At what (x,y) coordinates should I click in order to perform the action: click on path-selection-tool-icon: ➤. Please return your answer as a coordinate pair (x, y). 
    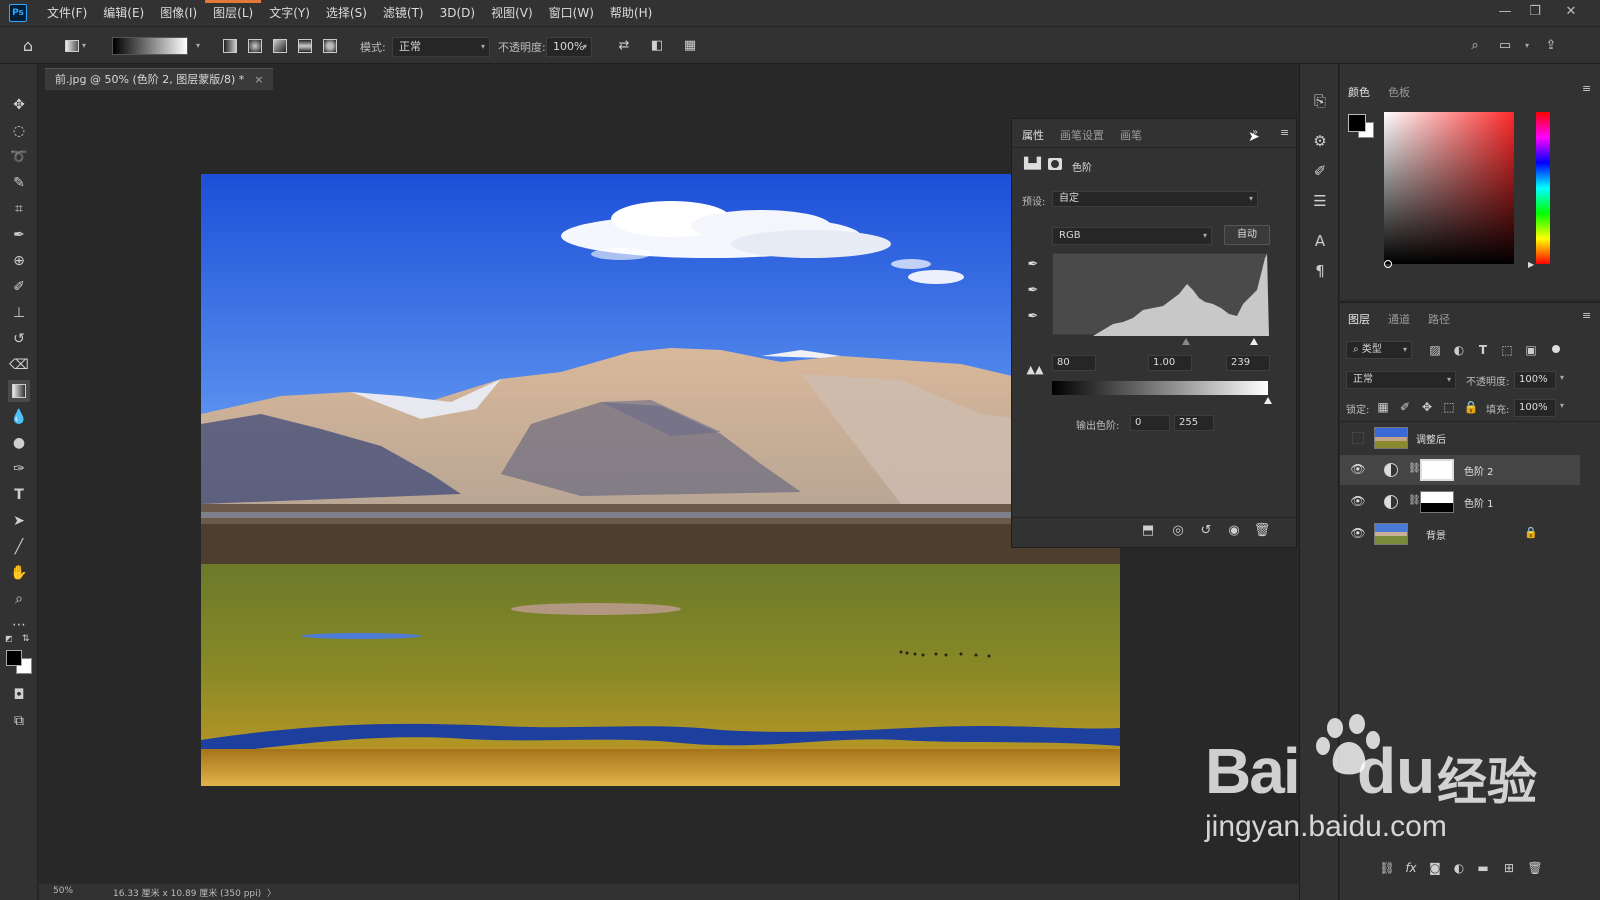
    Looking at the image, I should click on (19, 521).